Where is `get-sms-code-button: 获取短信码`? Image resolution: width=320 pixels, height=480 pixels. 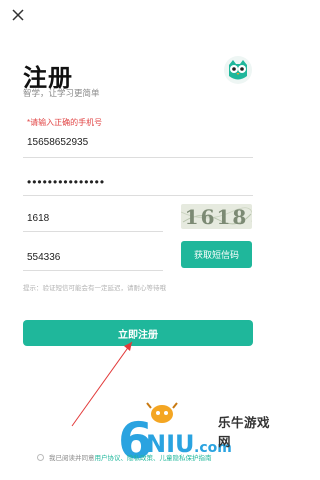
get-sms-code-button: 获取短信码 is located at coordinates (216, 254).